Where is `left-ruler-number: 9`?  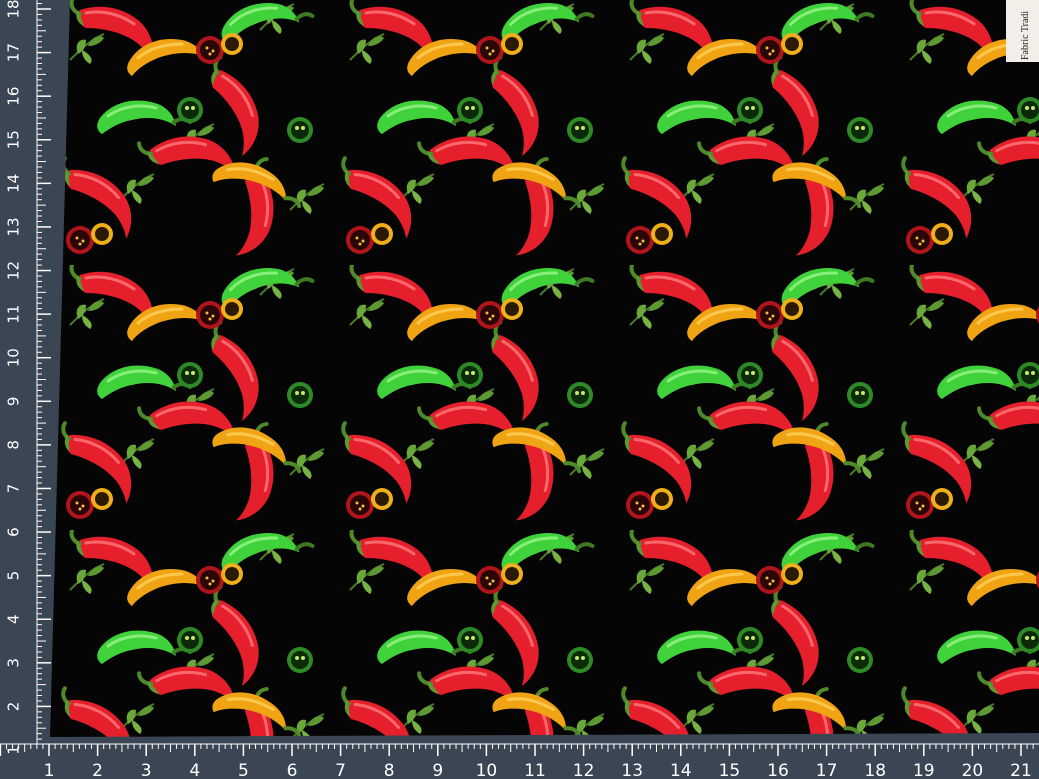
left-ruler-number: 9 is located at coordinates (14, 402).